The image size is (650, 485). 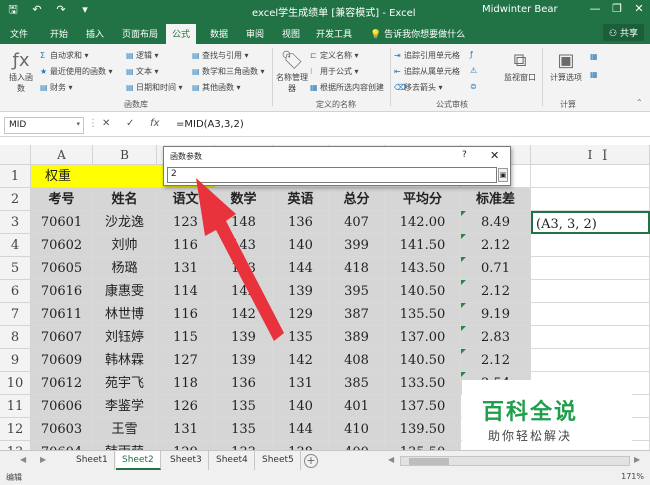 I want to click on cell-c4: 116, so click(x=186, y=245).